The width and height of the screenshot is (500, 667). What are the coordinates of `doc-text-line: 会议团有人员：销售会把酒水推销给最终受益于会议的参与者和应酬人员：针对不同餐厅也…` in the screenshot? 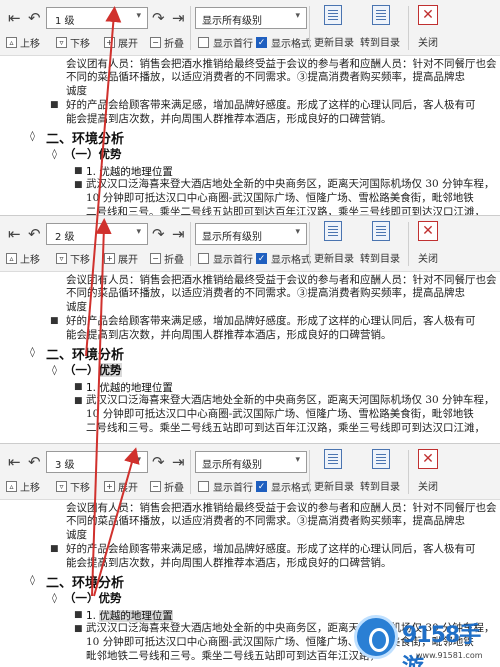 It's located at (281, 508).